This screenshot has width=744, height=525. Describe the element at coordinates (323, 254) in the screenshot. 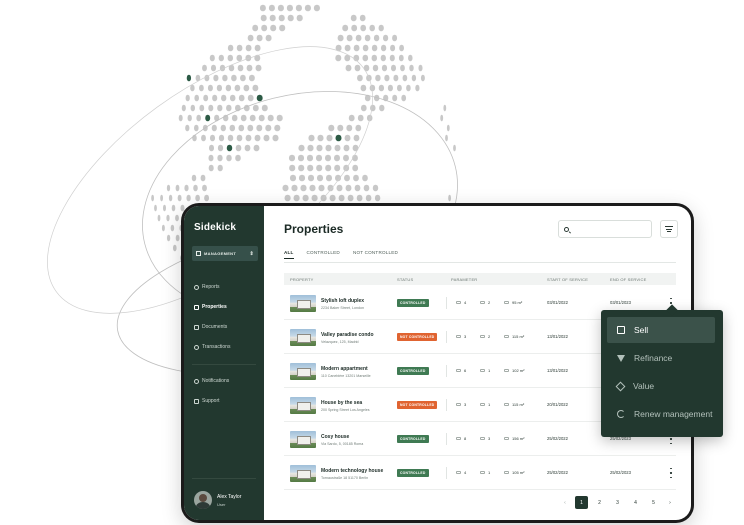

I see `tab-controlled: CONTROLLED` at that location.